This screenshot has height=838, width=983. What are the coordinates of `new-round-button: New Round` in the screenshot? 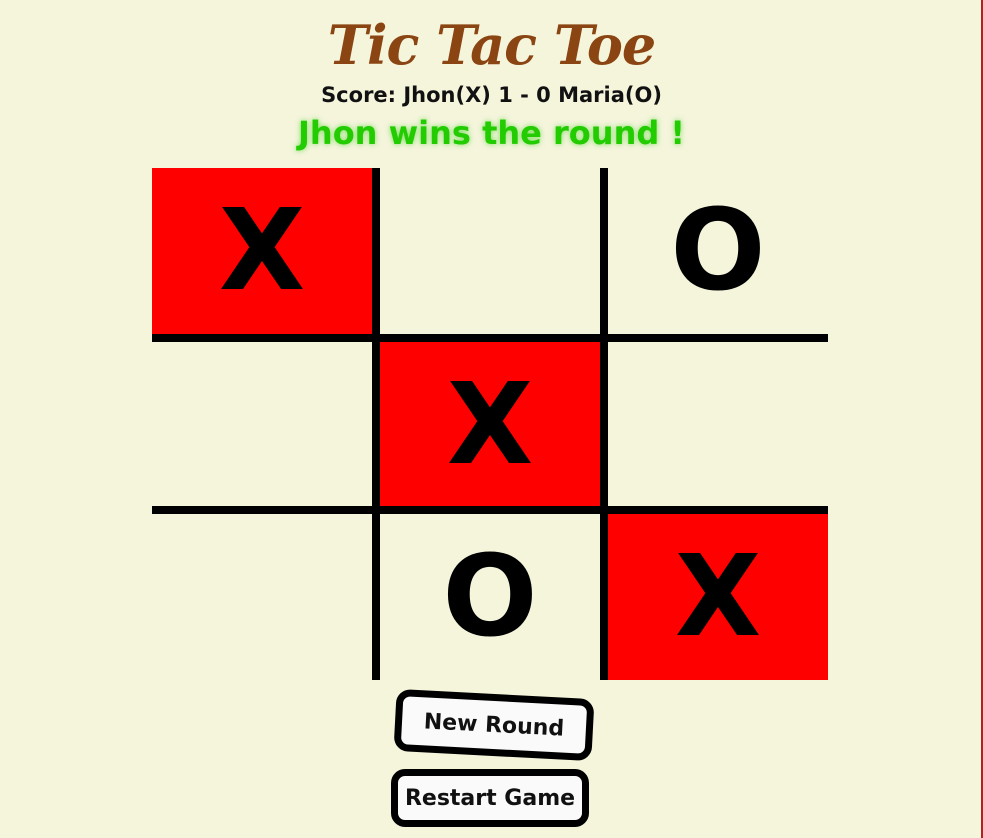 It's located at (494, 725).